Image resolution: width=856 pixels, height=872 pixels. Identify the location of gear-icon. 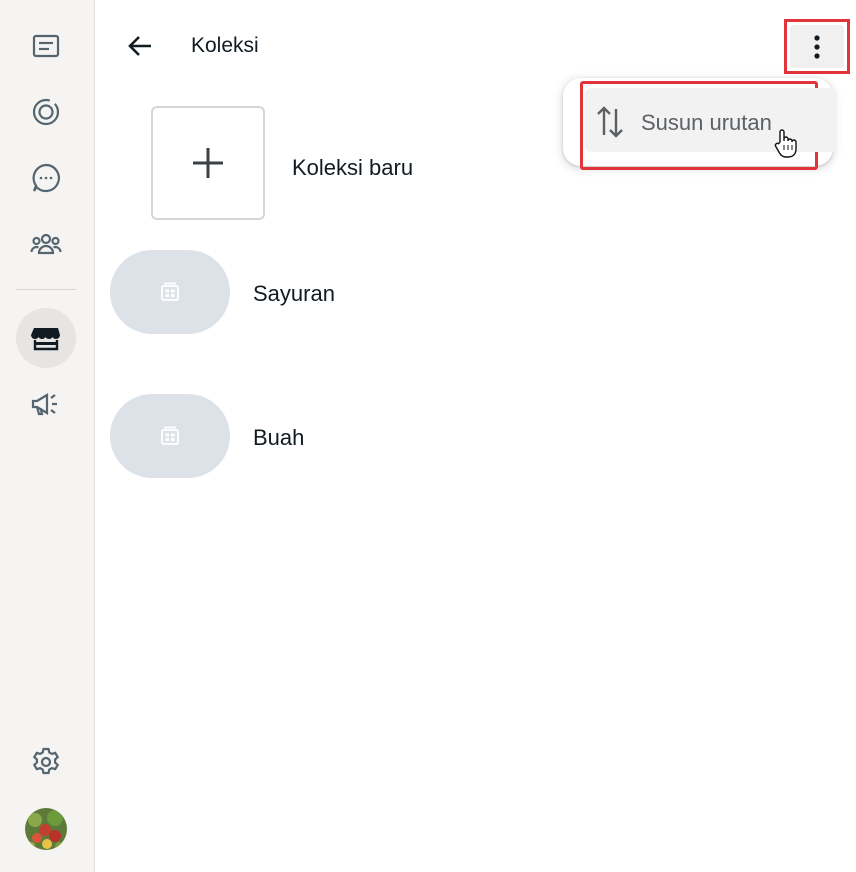
(46, 761).